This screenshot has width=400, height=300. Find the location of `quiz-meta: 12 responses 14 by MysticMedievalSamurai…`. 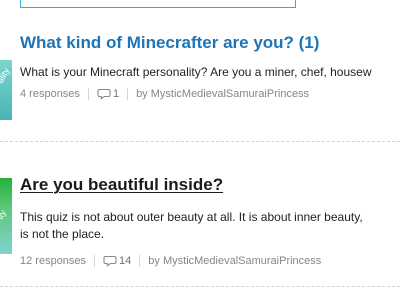

quiz-meta: 12 responses 14 by MysticMedievalSamurai… is located at coordinates (170, 261).